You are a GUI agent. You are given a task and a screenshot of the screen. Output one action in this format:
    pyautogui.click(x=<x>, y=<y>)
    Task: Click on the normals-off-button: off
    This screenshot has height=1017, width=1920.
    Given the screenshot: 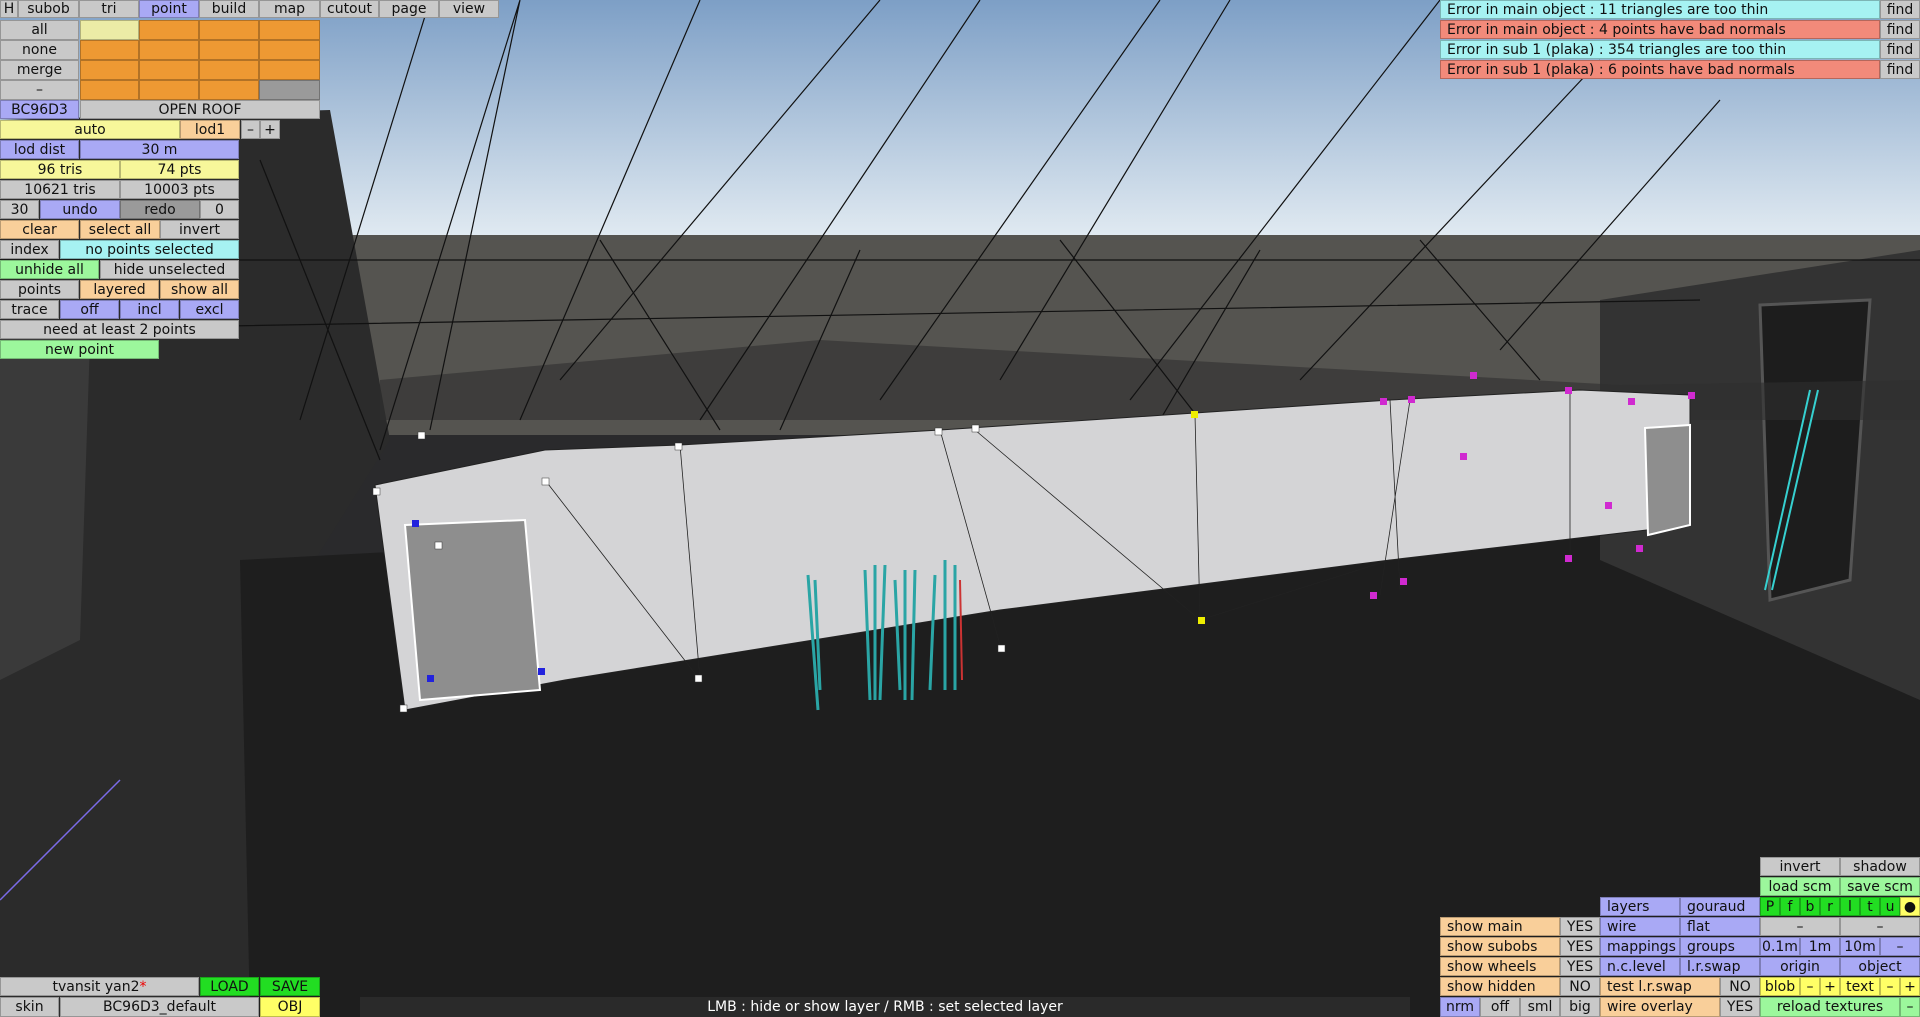 What is the action you would take?
    pyautogui.click(x=1500, y=1007)
    